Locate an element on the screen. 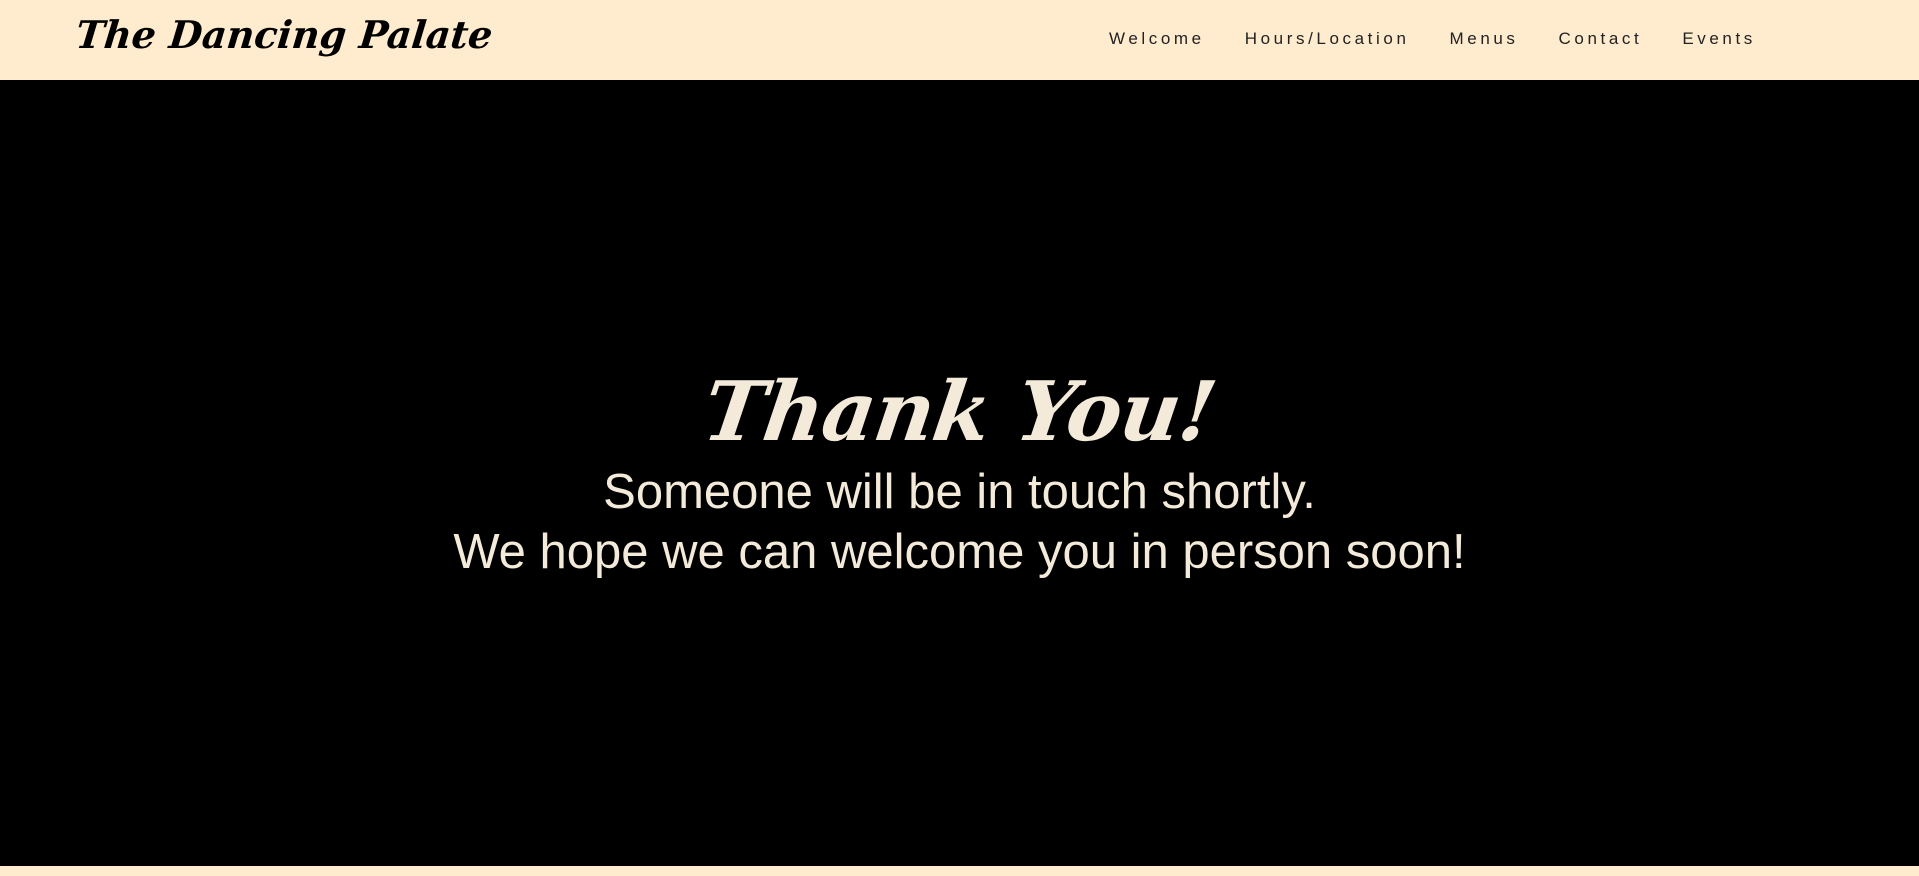  nav-hours-location: Hours/Location is located at coordinates (1327, 39).